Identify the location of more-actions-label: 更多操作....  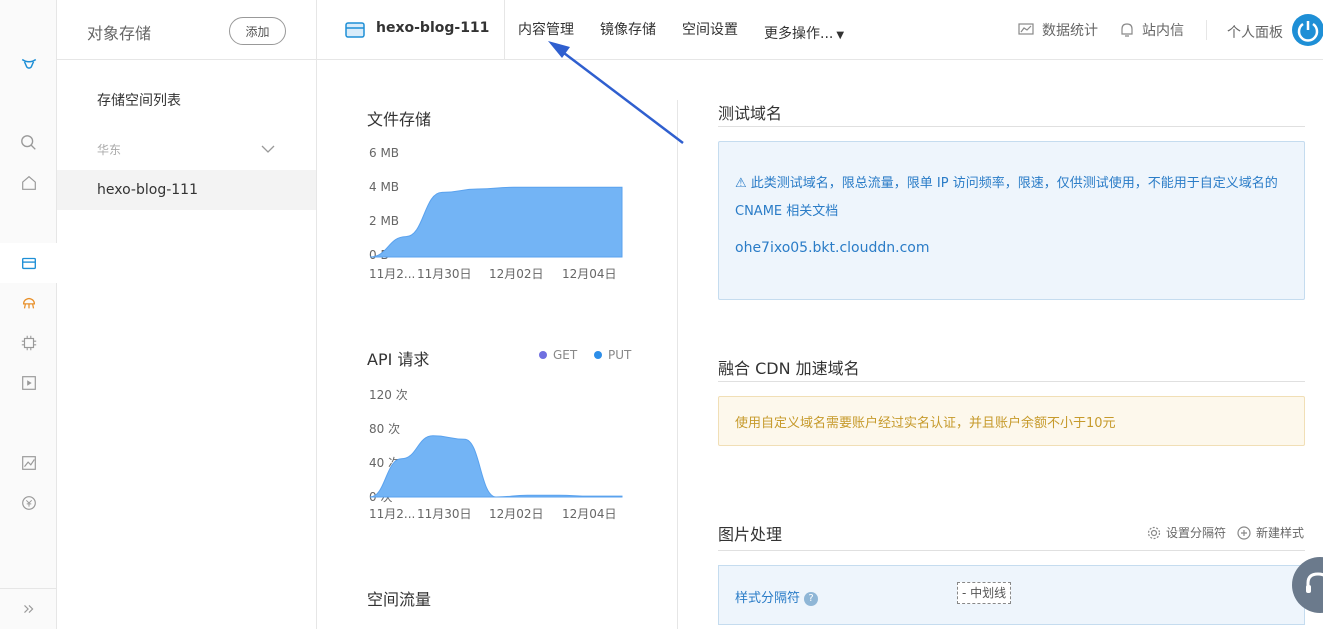
(799, 34).